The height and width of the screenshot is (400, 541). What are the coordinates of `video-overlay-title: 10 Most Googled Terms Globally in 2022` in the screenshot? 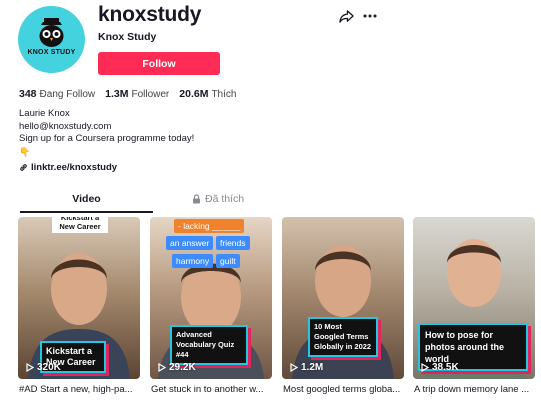 It's located at (343, 337).